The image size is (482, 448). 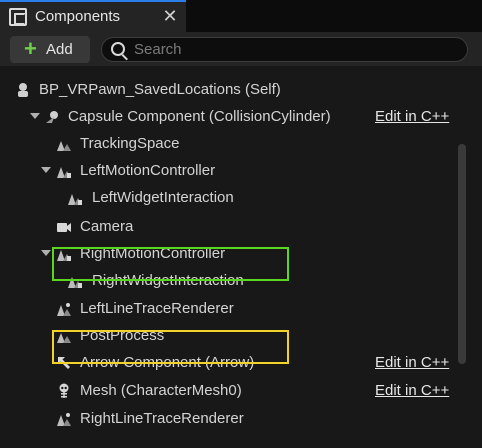 I want to click on add-button-label: Add, so click(x=59, y=49).